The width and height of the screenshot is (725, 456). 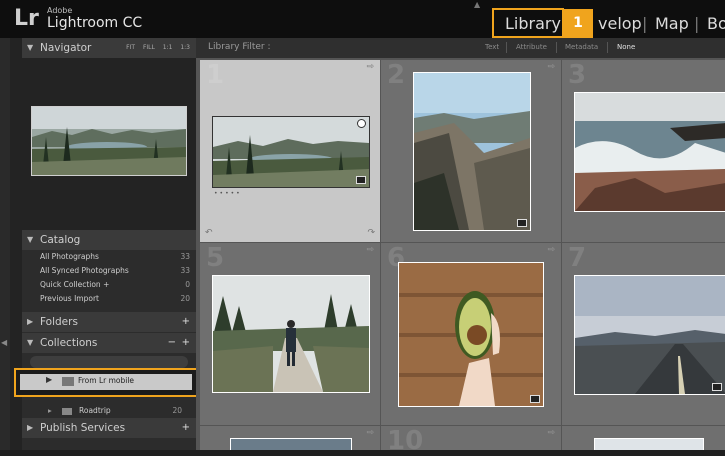 I want to click on collection-item-label: Roadtrip, so click(x=95, y=410).